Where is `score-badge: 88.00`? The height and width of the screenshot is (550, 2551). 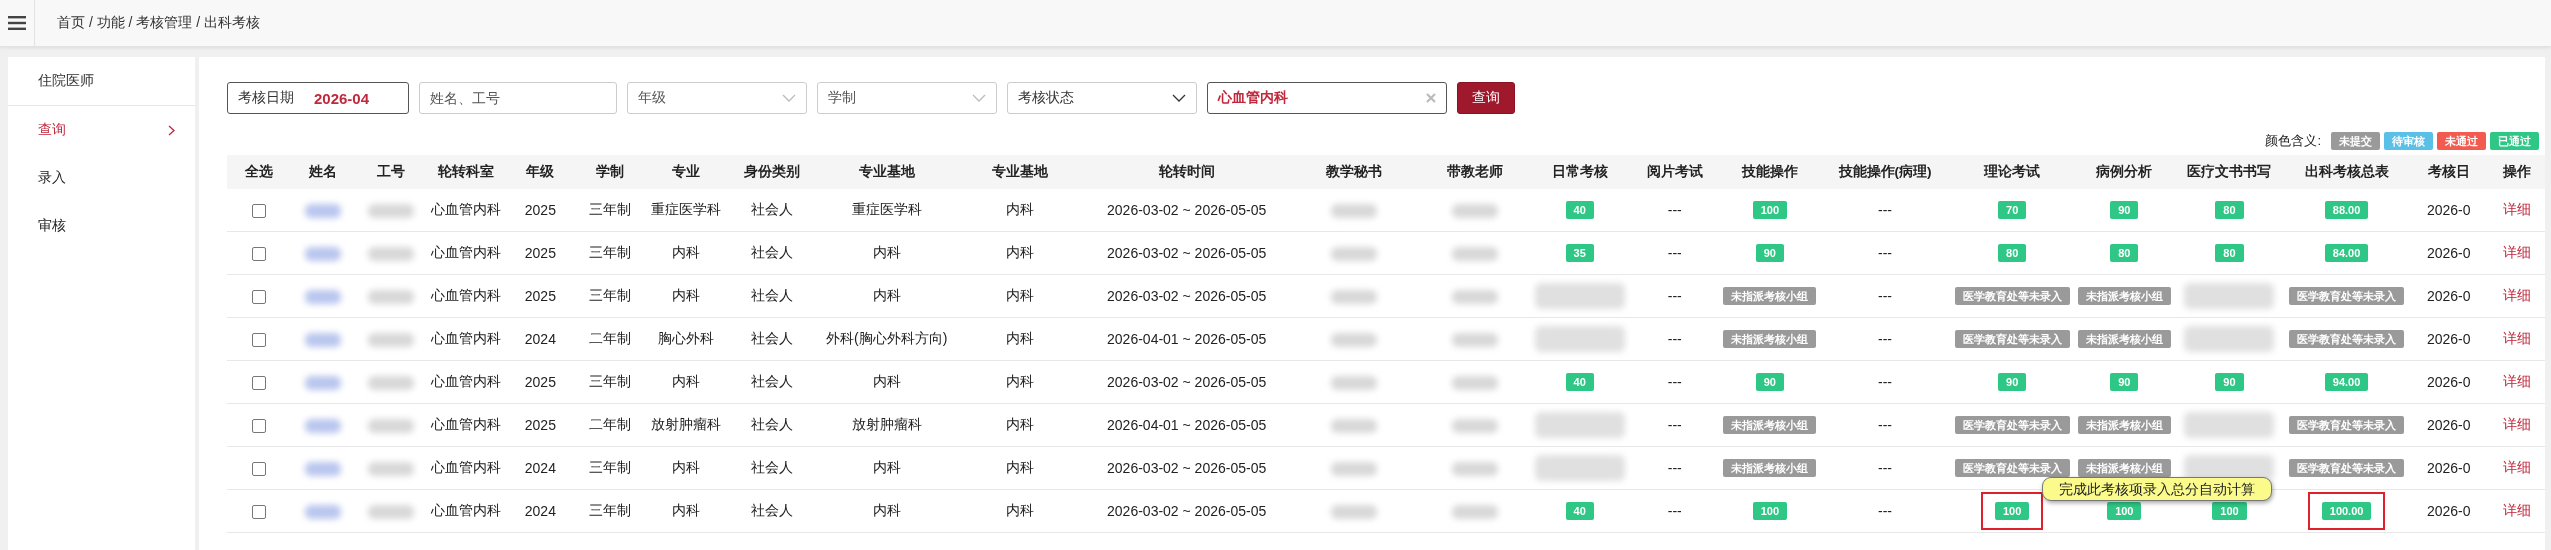
score-badge: 88.00 is located at coordinates (2346, 210).